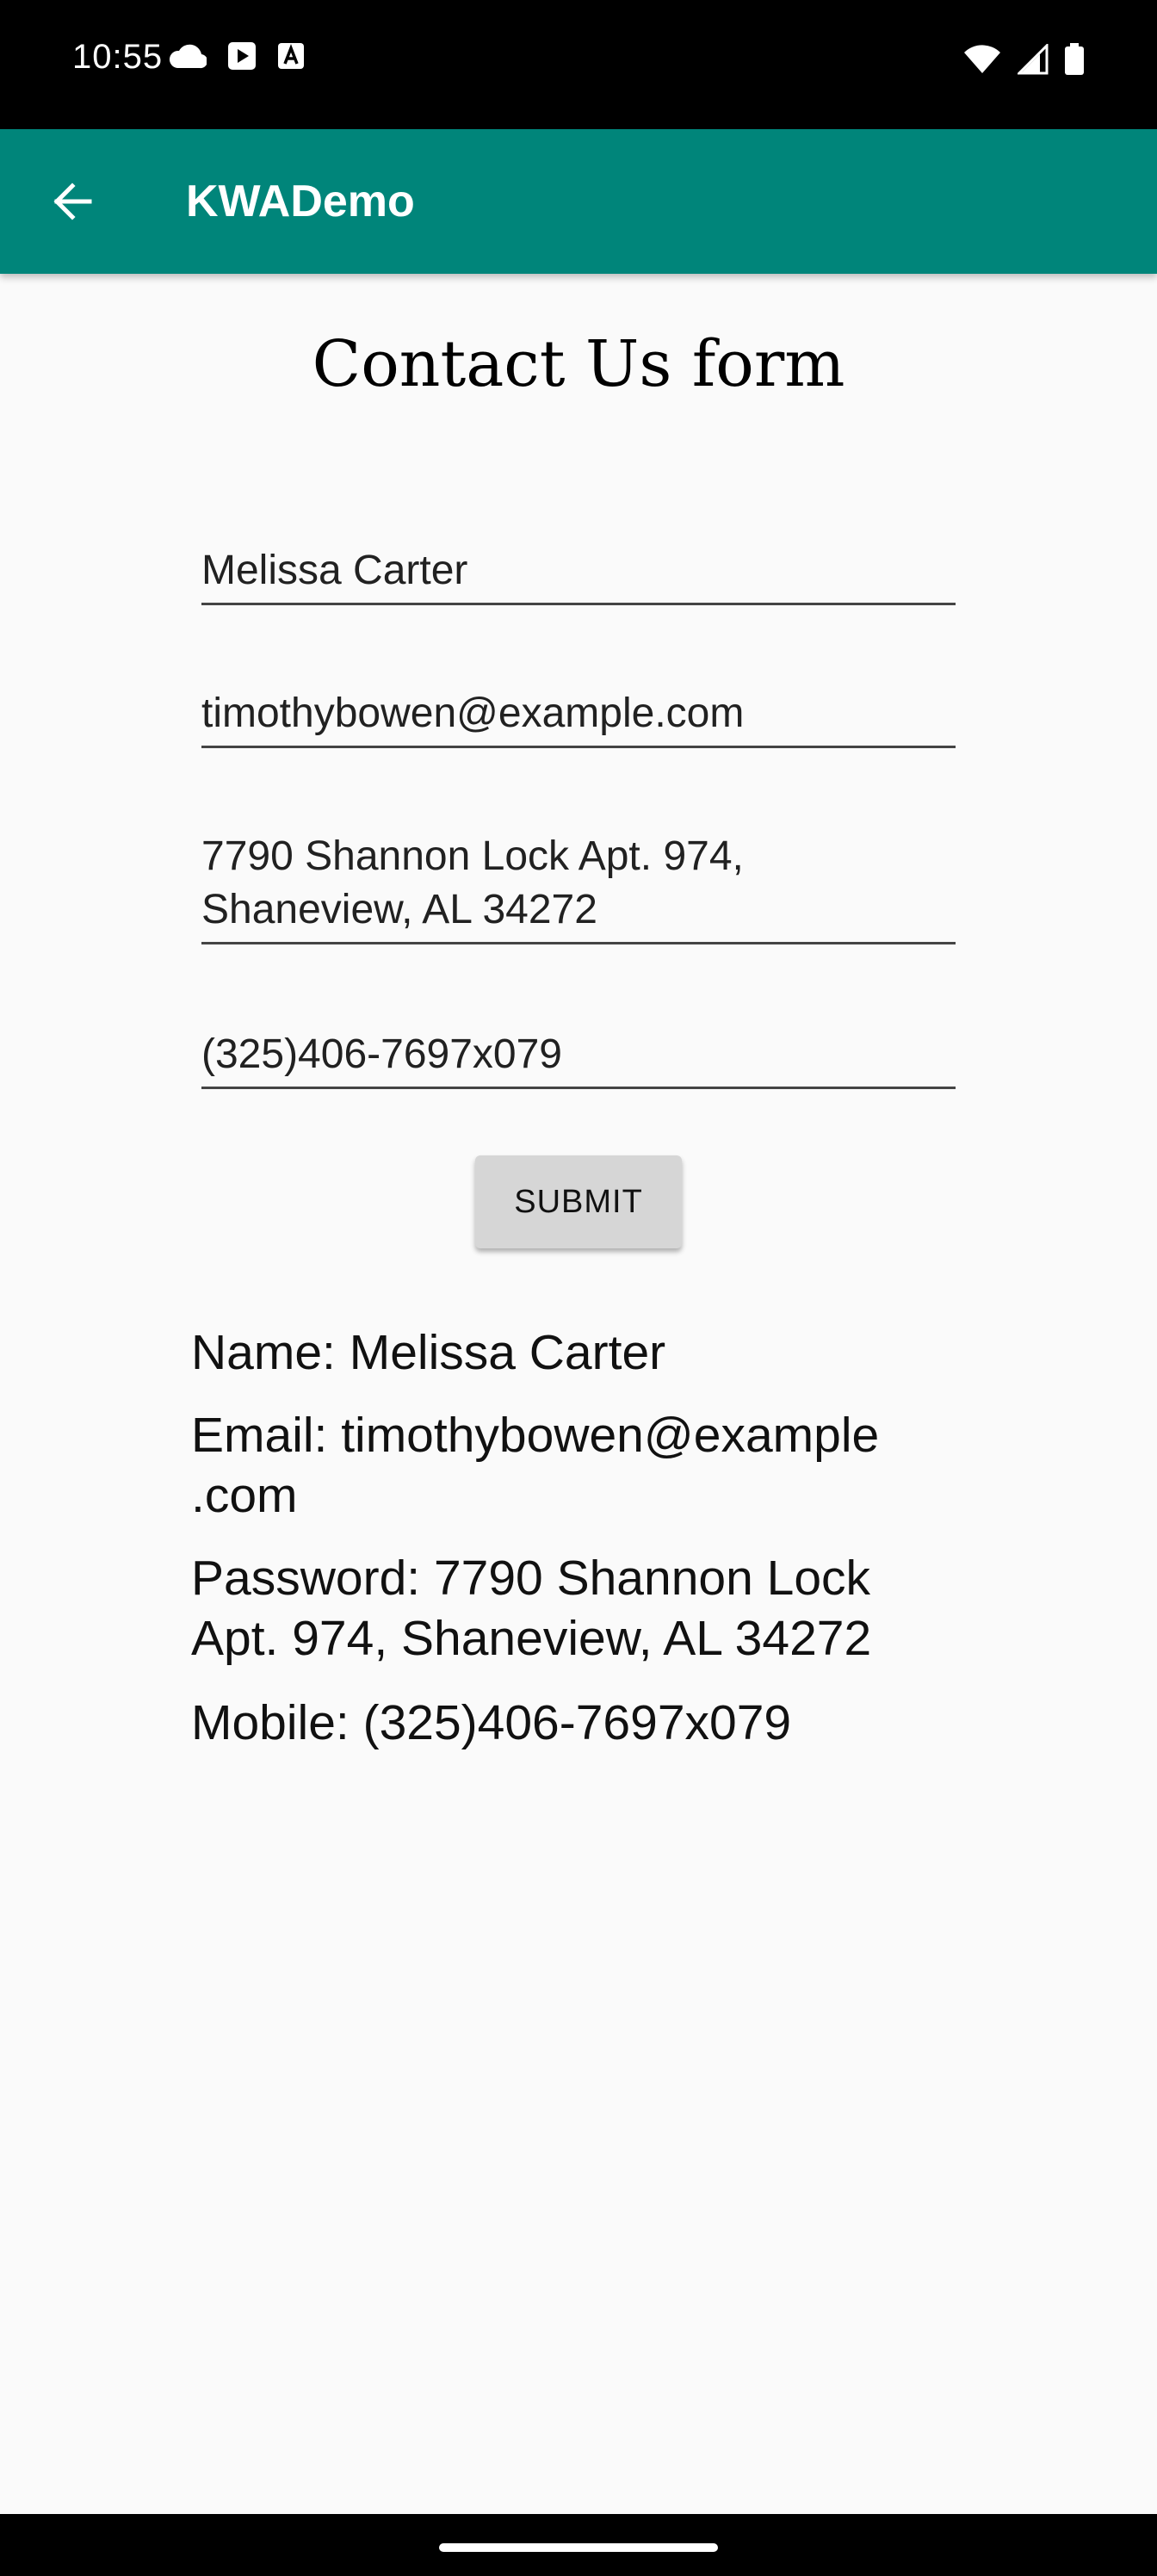  Describe the element at coordinates (242, 56) in the screenshot. I see `play-icon` at that location.